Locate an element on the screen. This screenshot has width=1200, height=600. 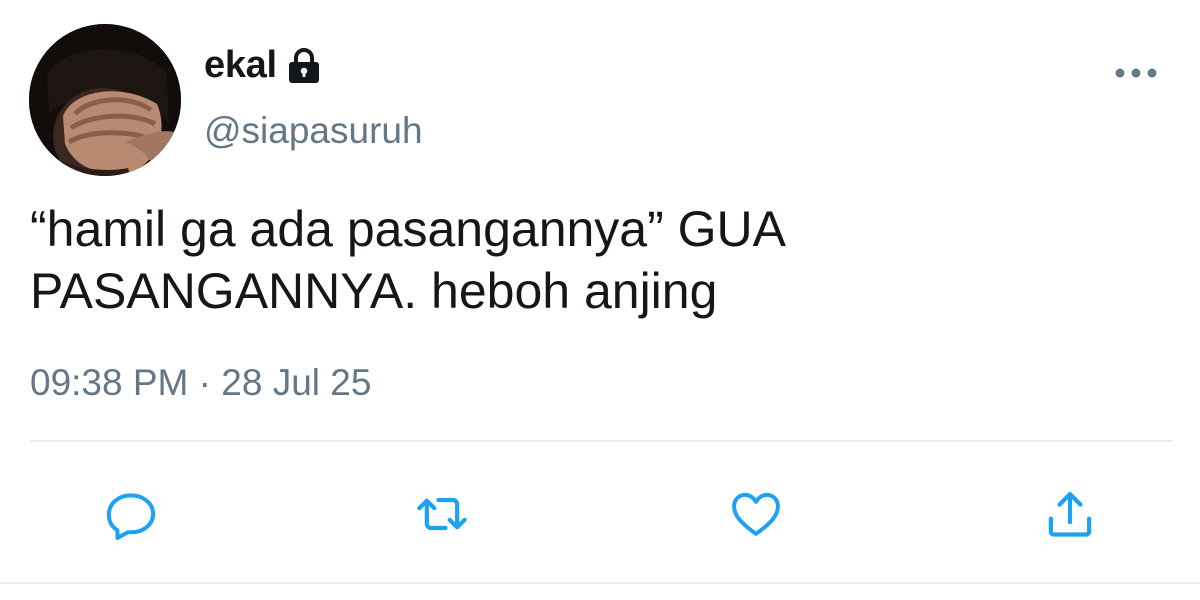
divider is located at coordinates (601, 441).